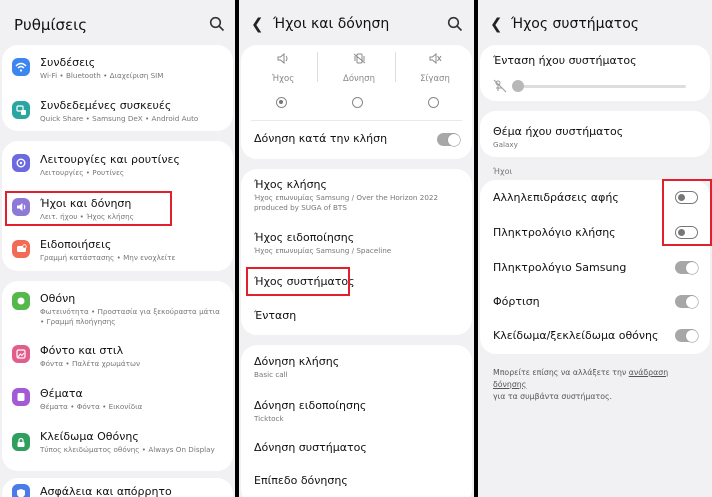 The width and height of the screenshot is (712, 497). I want to click on settings-item-sub: Λειτουργίες • Ρουτίνες, so click(82, 172).